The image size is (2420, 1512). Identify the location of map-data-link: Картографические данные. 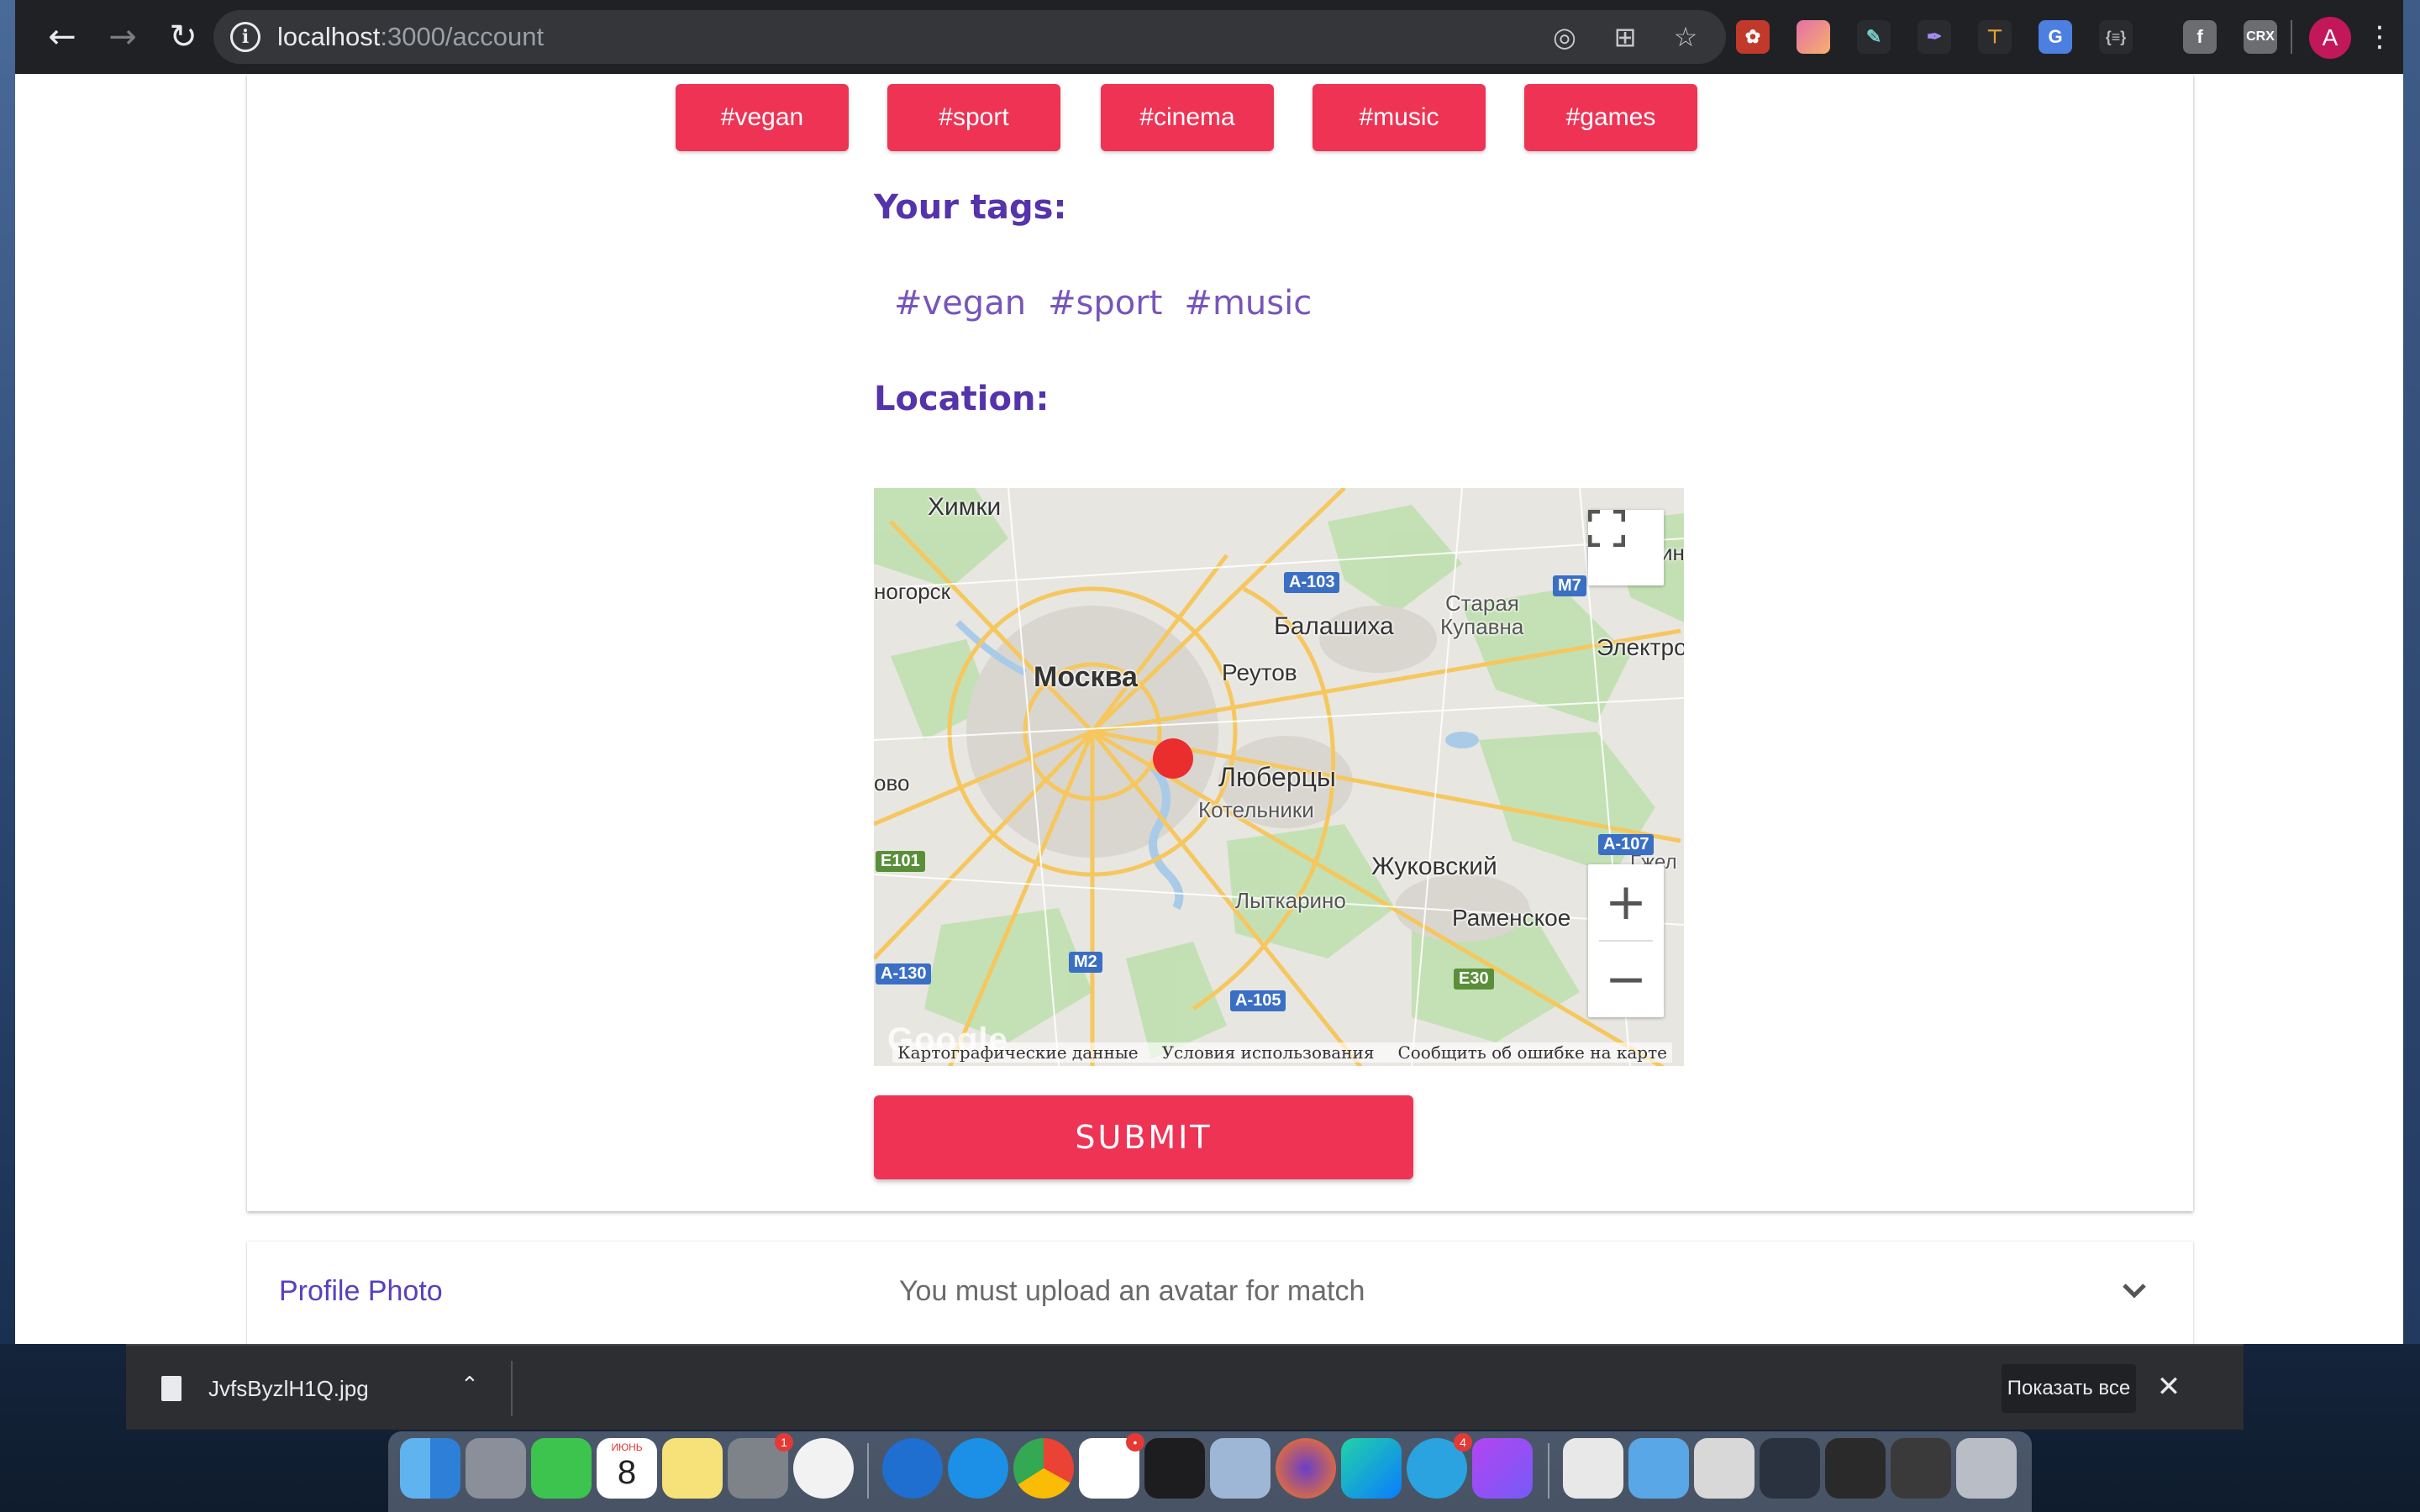
(1018, 1052).